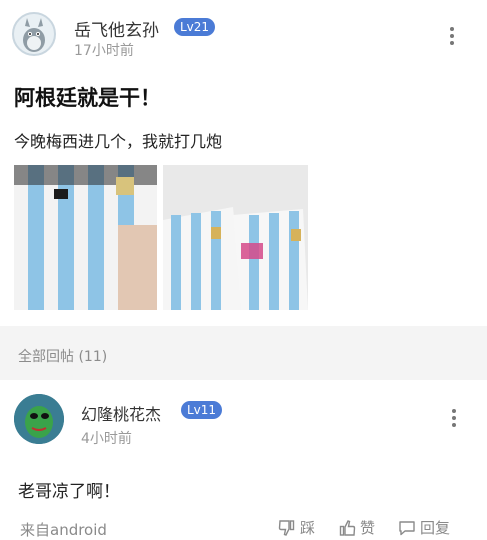  I want to click on reply-more-icon, so click(454, 418).